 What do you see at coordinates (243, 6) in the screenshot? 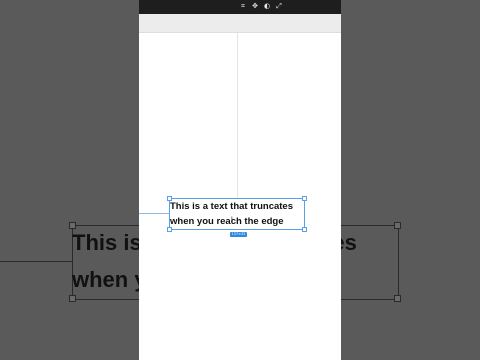
I see `frame-icon: ⌗` at bounding box center [243, 6].